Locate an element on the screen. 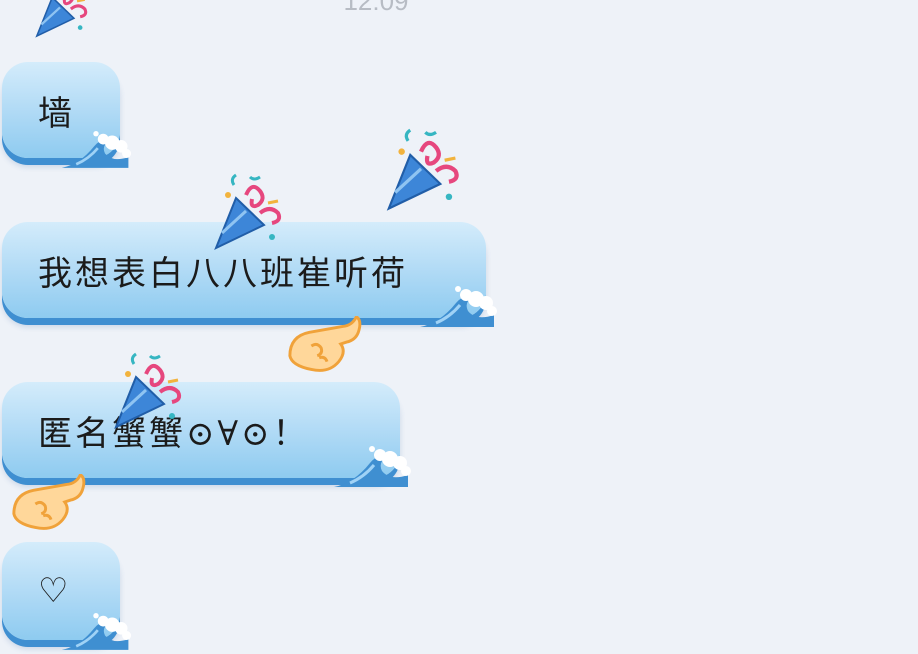  message-bubble: 墙 is located at coordinates (61, 110).